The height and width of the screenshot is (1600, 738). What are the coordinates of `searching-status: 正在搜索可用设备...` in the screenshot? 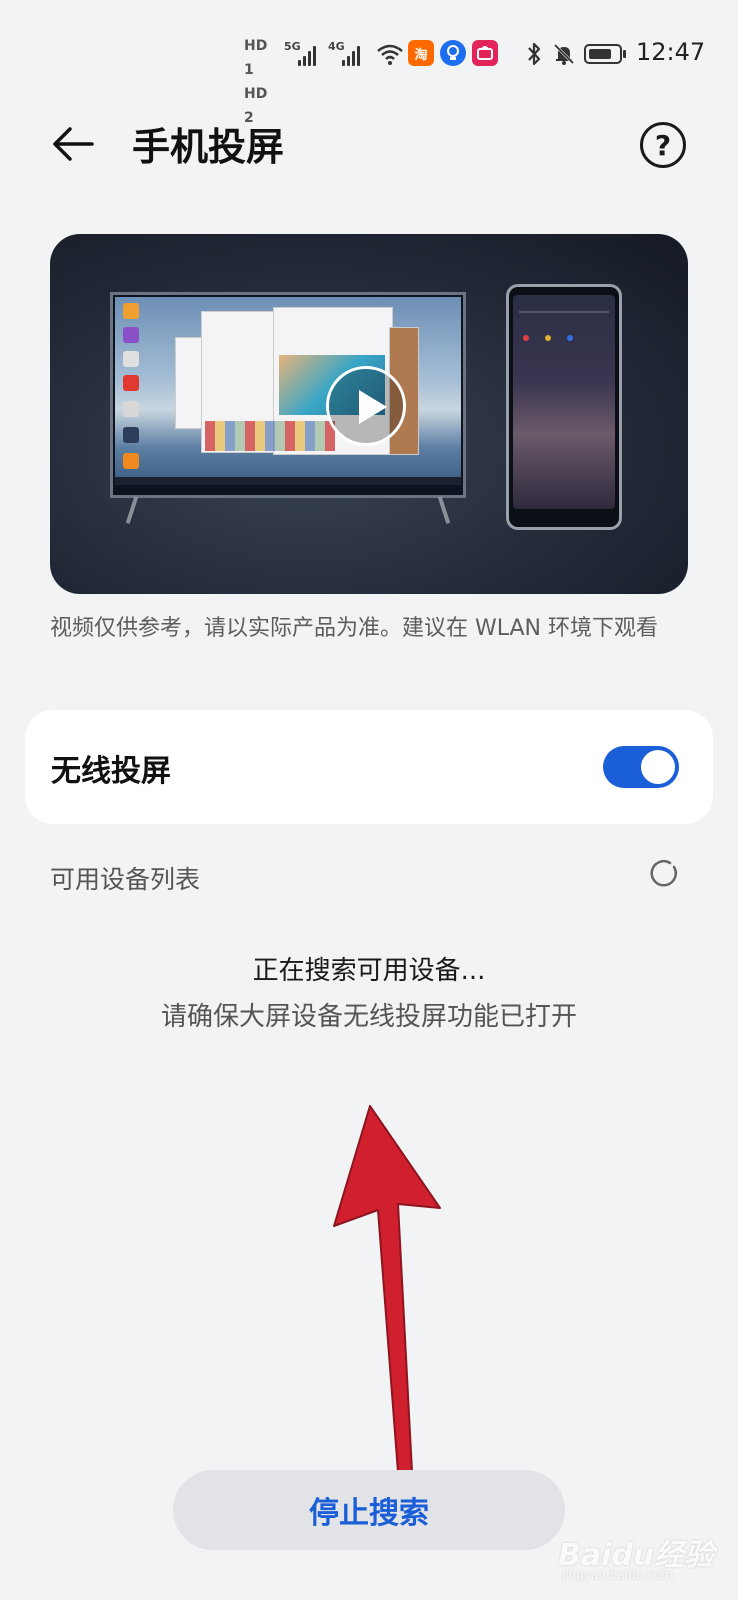 It's located at (369, 971).